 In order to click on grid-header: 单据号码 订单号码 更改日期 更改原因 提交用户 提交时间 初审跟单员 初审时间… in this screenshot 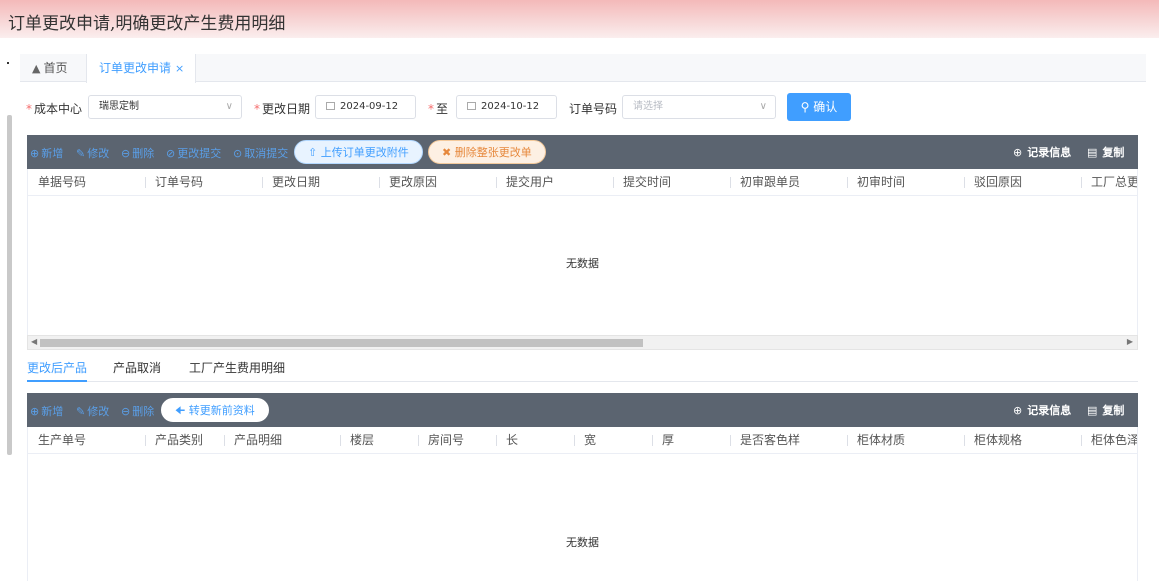, I will do `click(582, 182)`.